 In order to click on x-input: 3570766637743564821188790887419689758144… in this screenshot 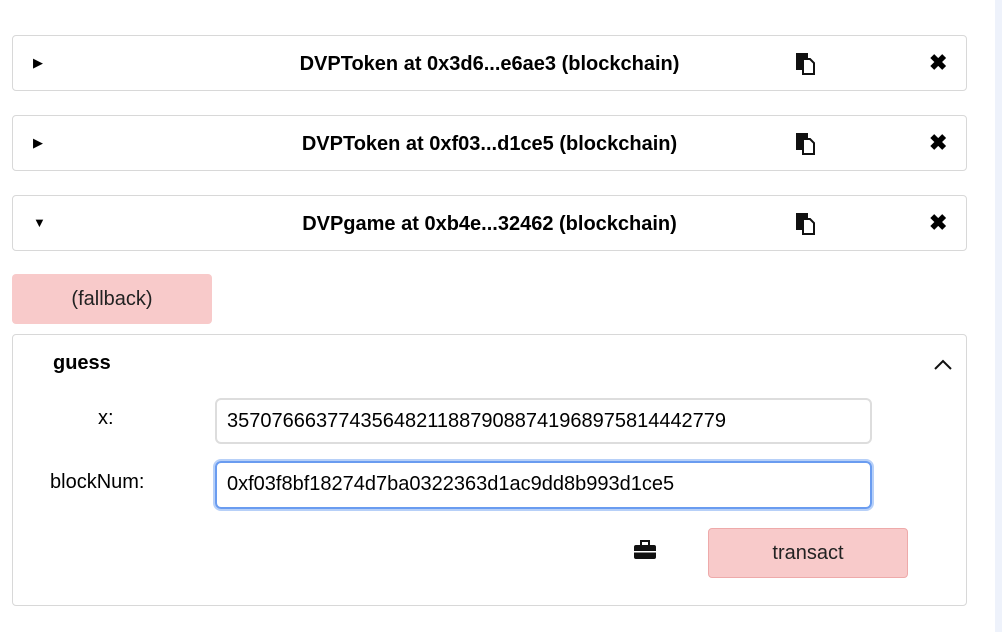, I will do `click(543, 421)`.